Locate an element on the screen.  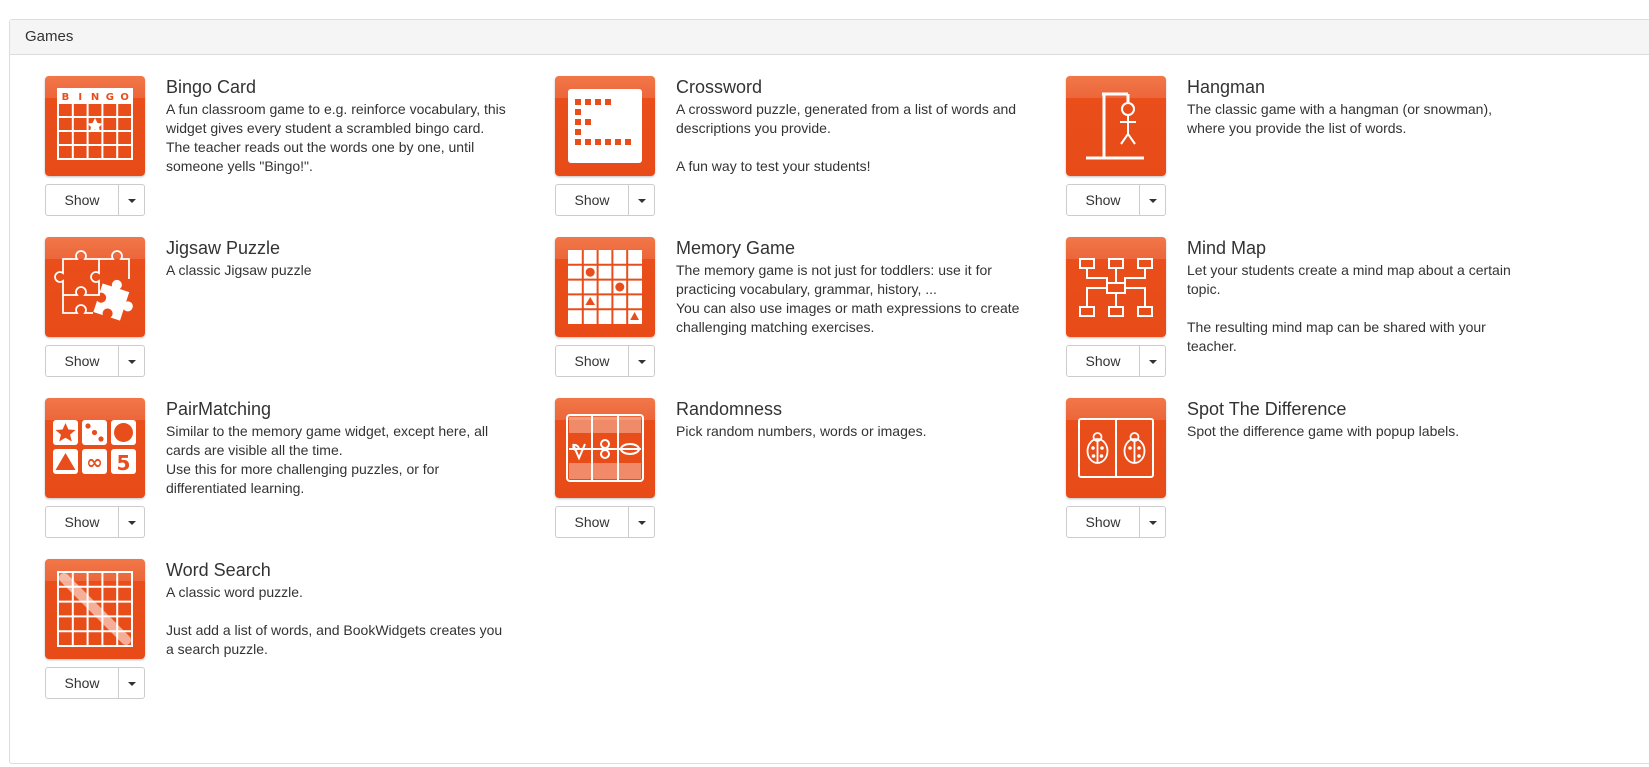
crossword-actions: Show is located at coordinates (605, 200).